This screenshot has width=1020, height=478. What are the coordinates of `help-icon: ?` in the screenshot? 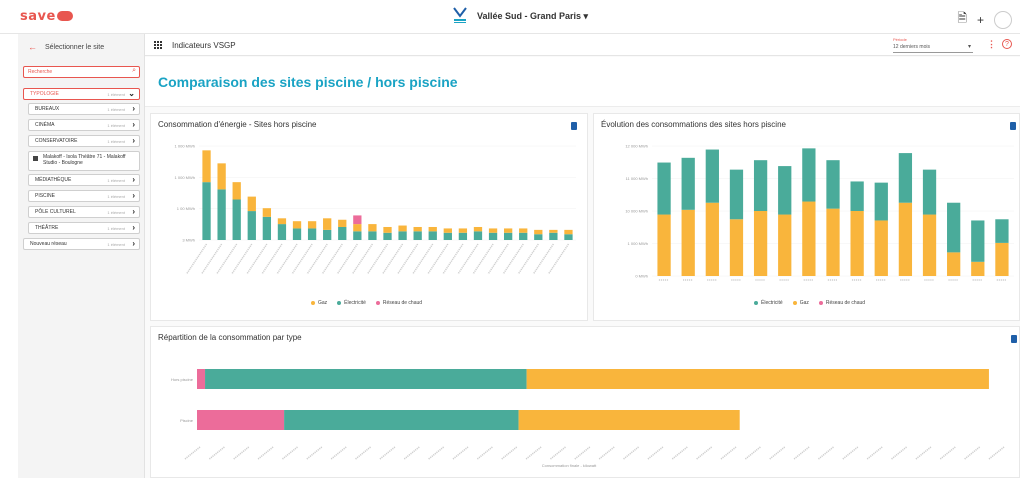 It's located at (1007, 44).